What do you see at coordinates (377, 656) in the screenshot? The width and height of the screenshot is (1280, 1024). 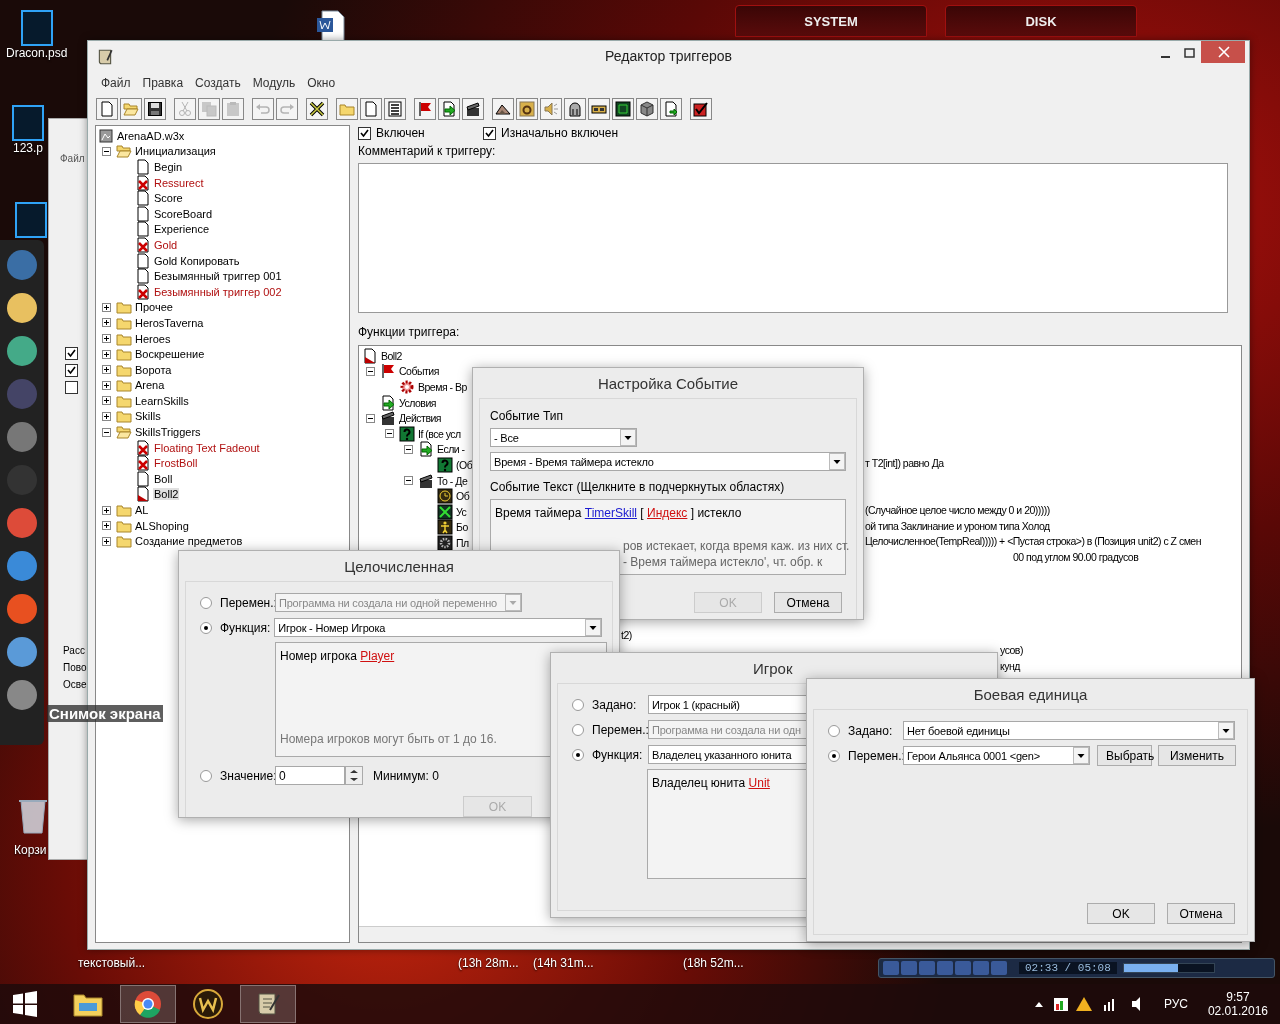 I see `parameter-link: Player` at bounding box center [377, 656].